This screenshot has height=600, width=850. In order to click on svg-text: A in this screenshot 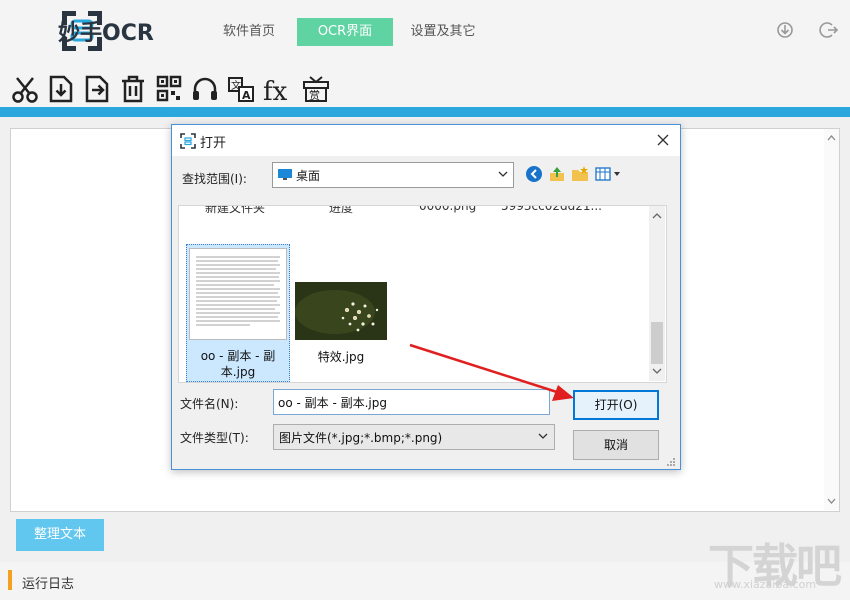, I will do `click(246, 95)`.